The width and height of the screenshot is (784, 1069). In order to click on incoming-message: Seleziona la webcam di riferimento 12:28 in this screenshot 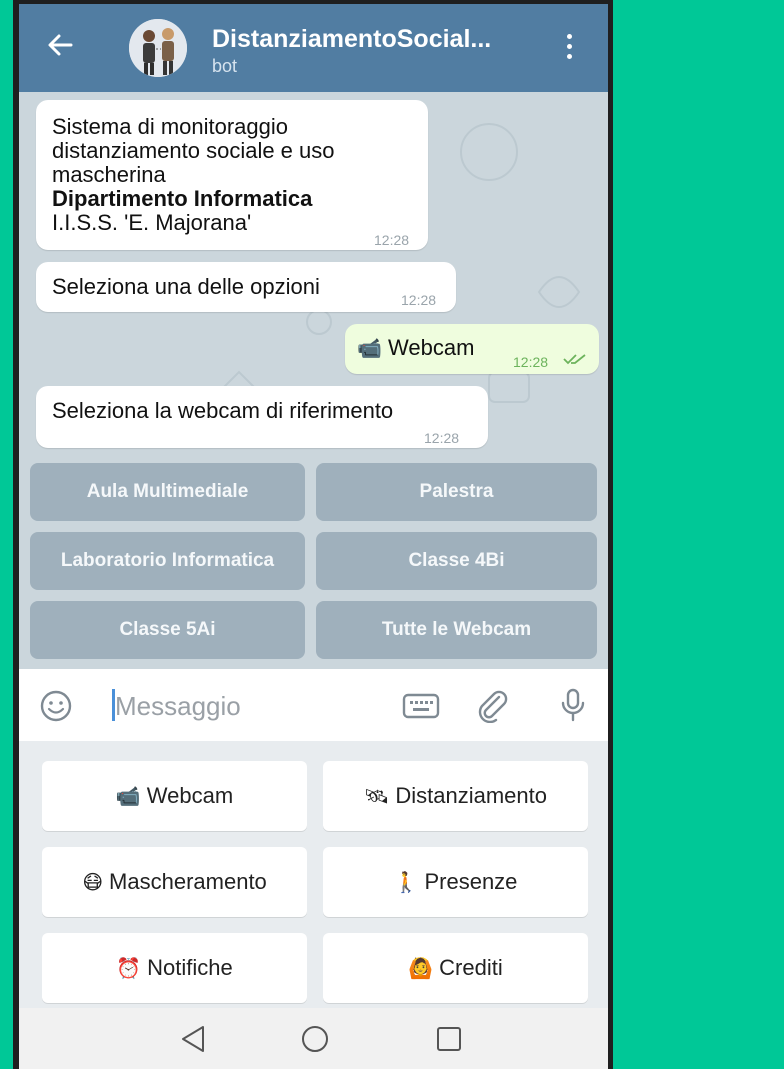, I will do `click(262, 417)`.